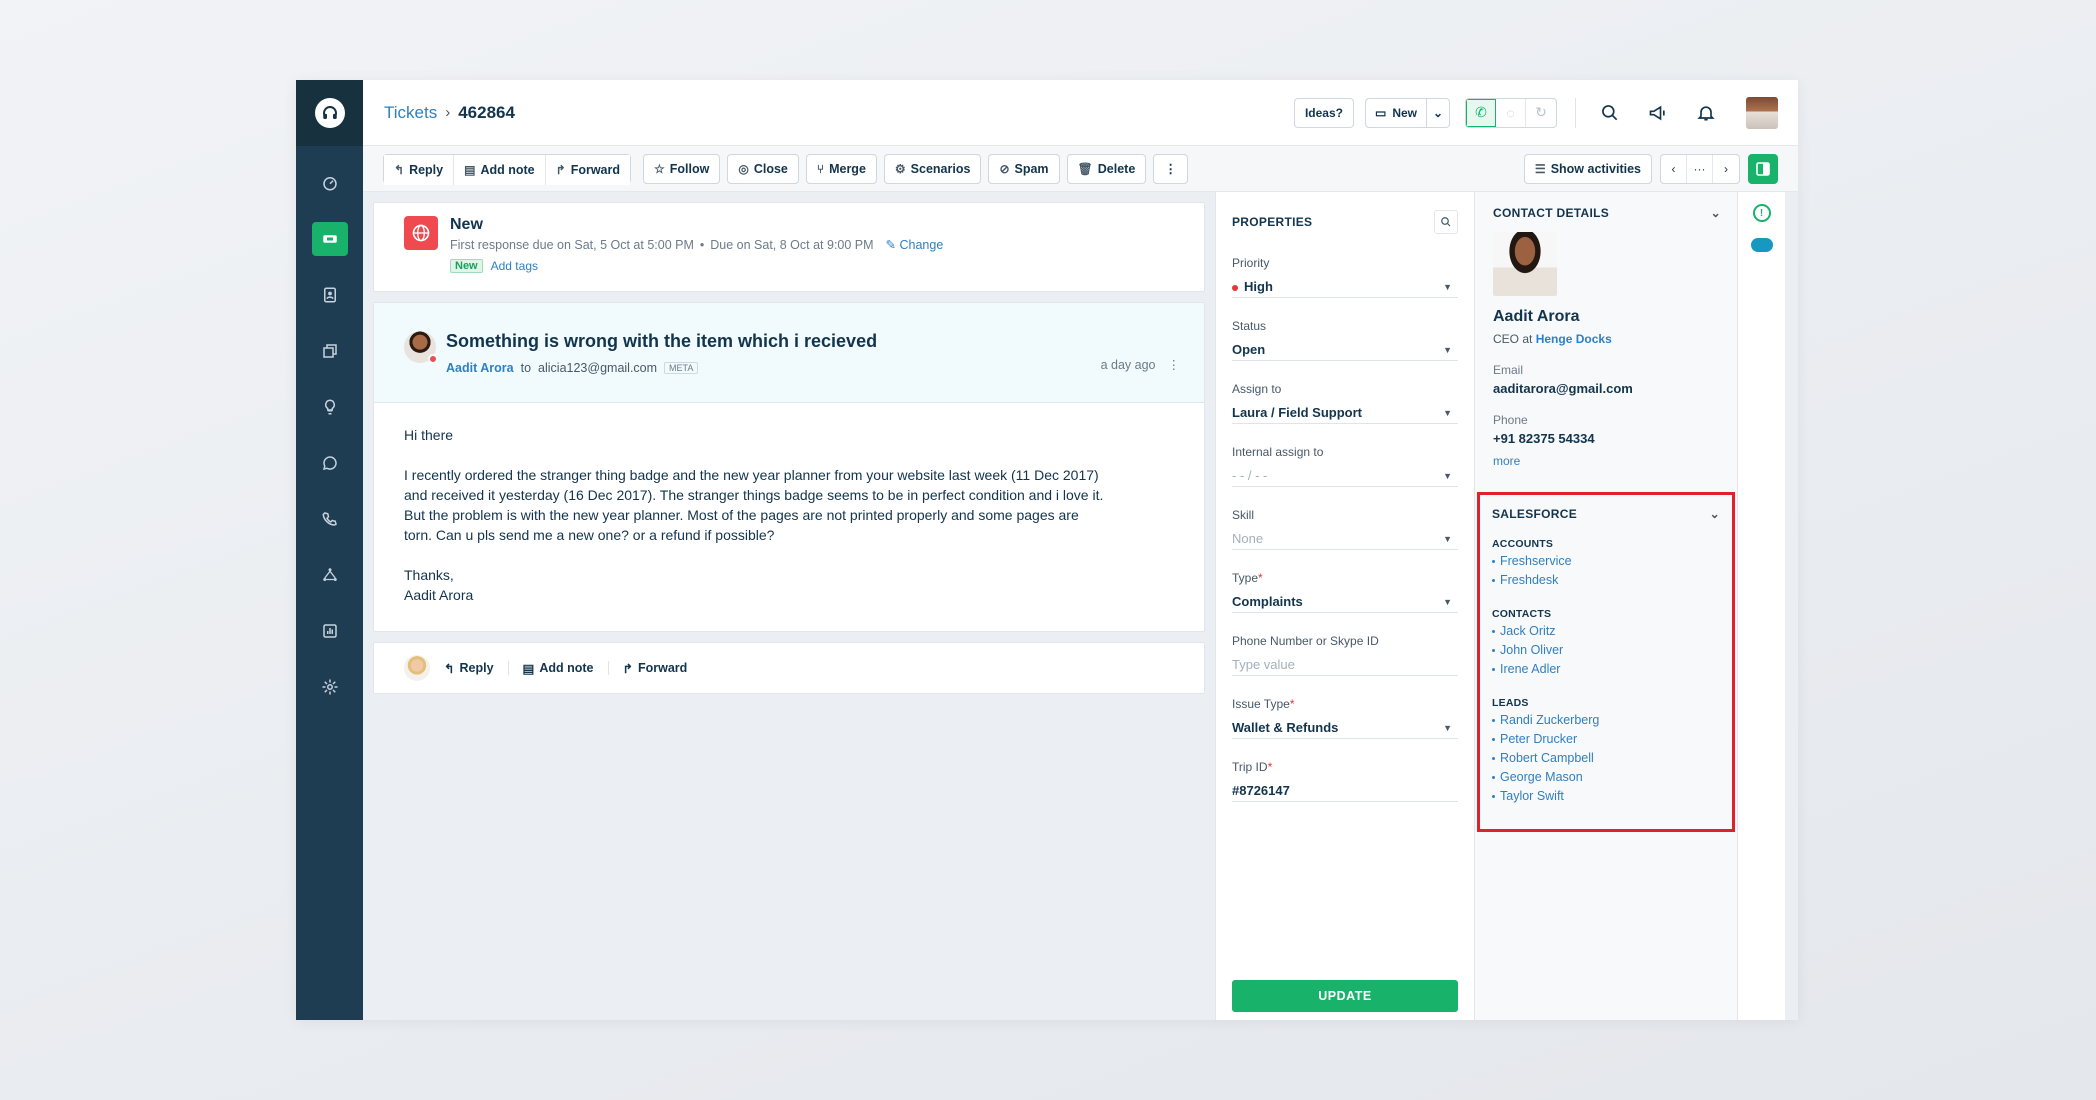 The image size is (2096, 1100). I want to click on previous-ticket-icon: ‹, so click(1674, 168).